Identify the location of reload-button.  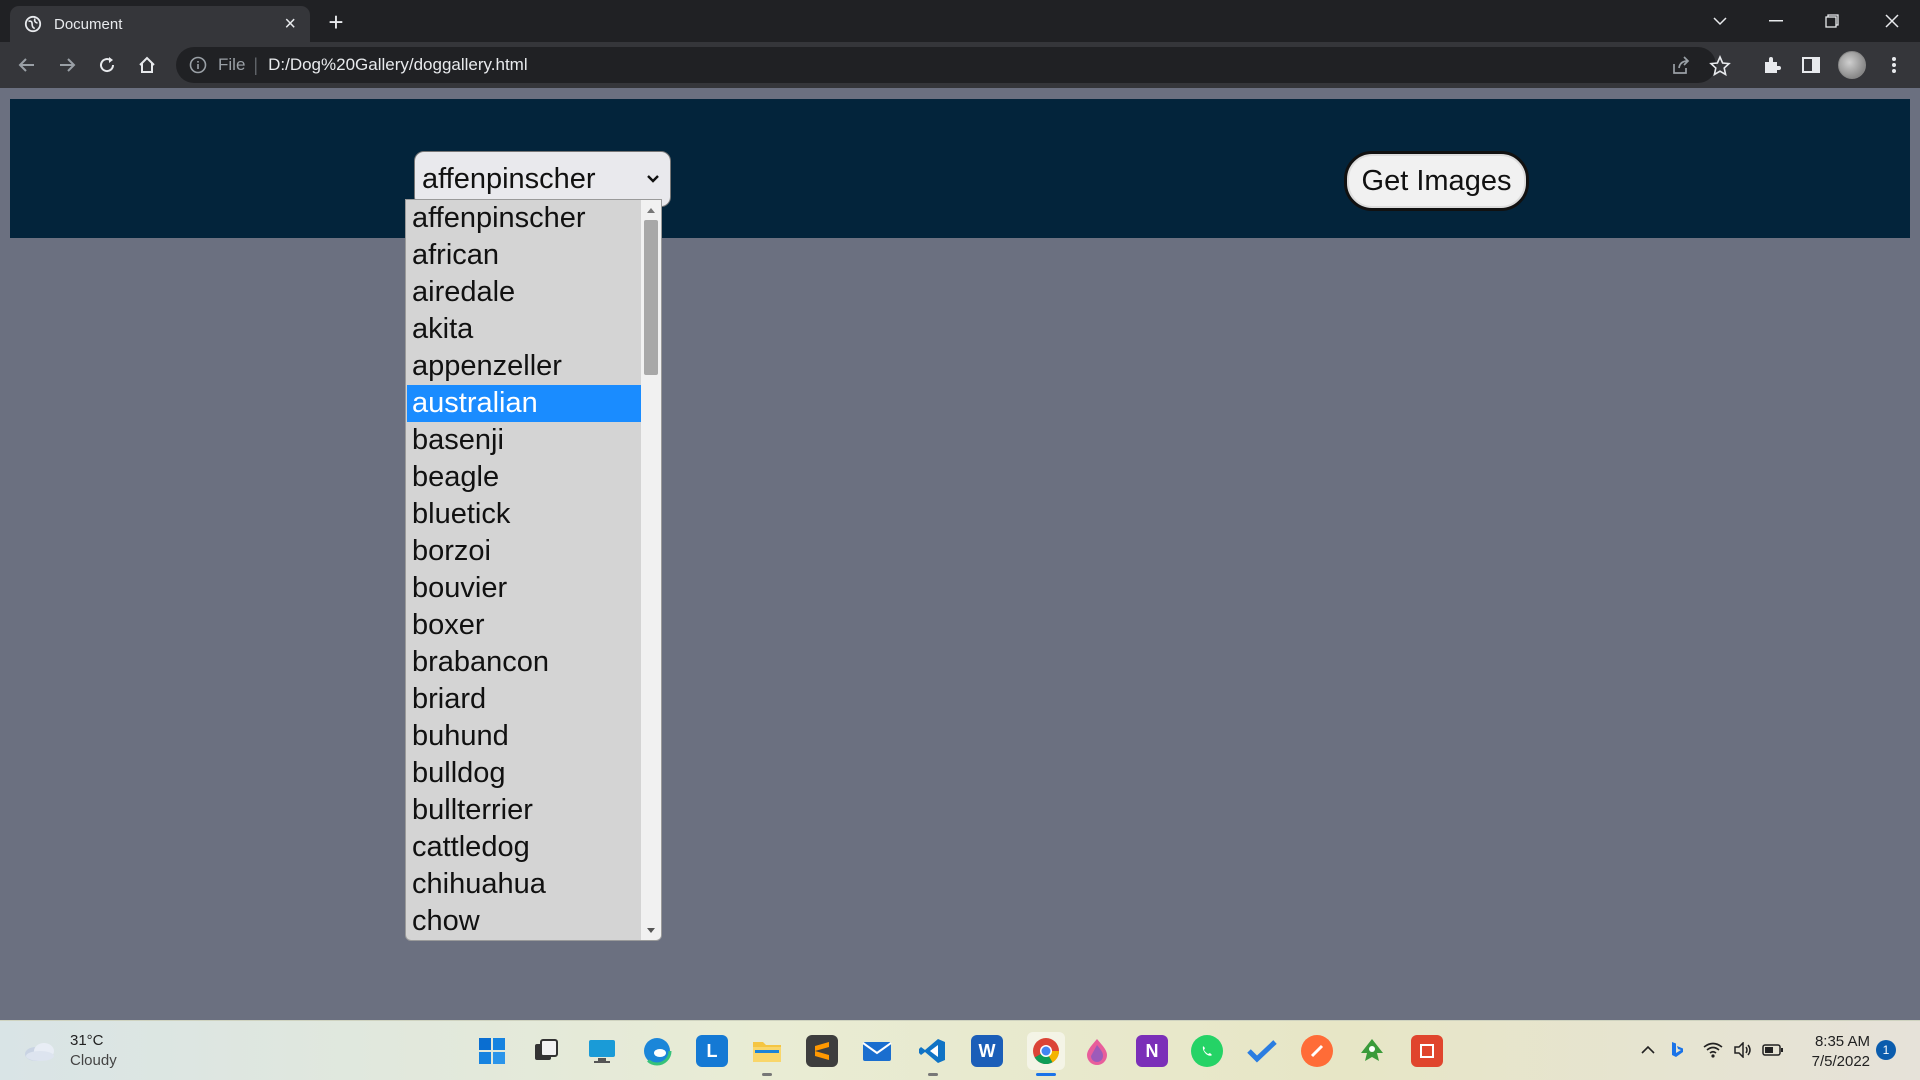
(107, 65).